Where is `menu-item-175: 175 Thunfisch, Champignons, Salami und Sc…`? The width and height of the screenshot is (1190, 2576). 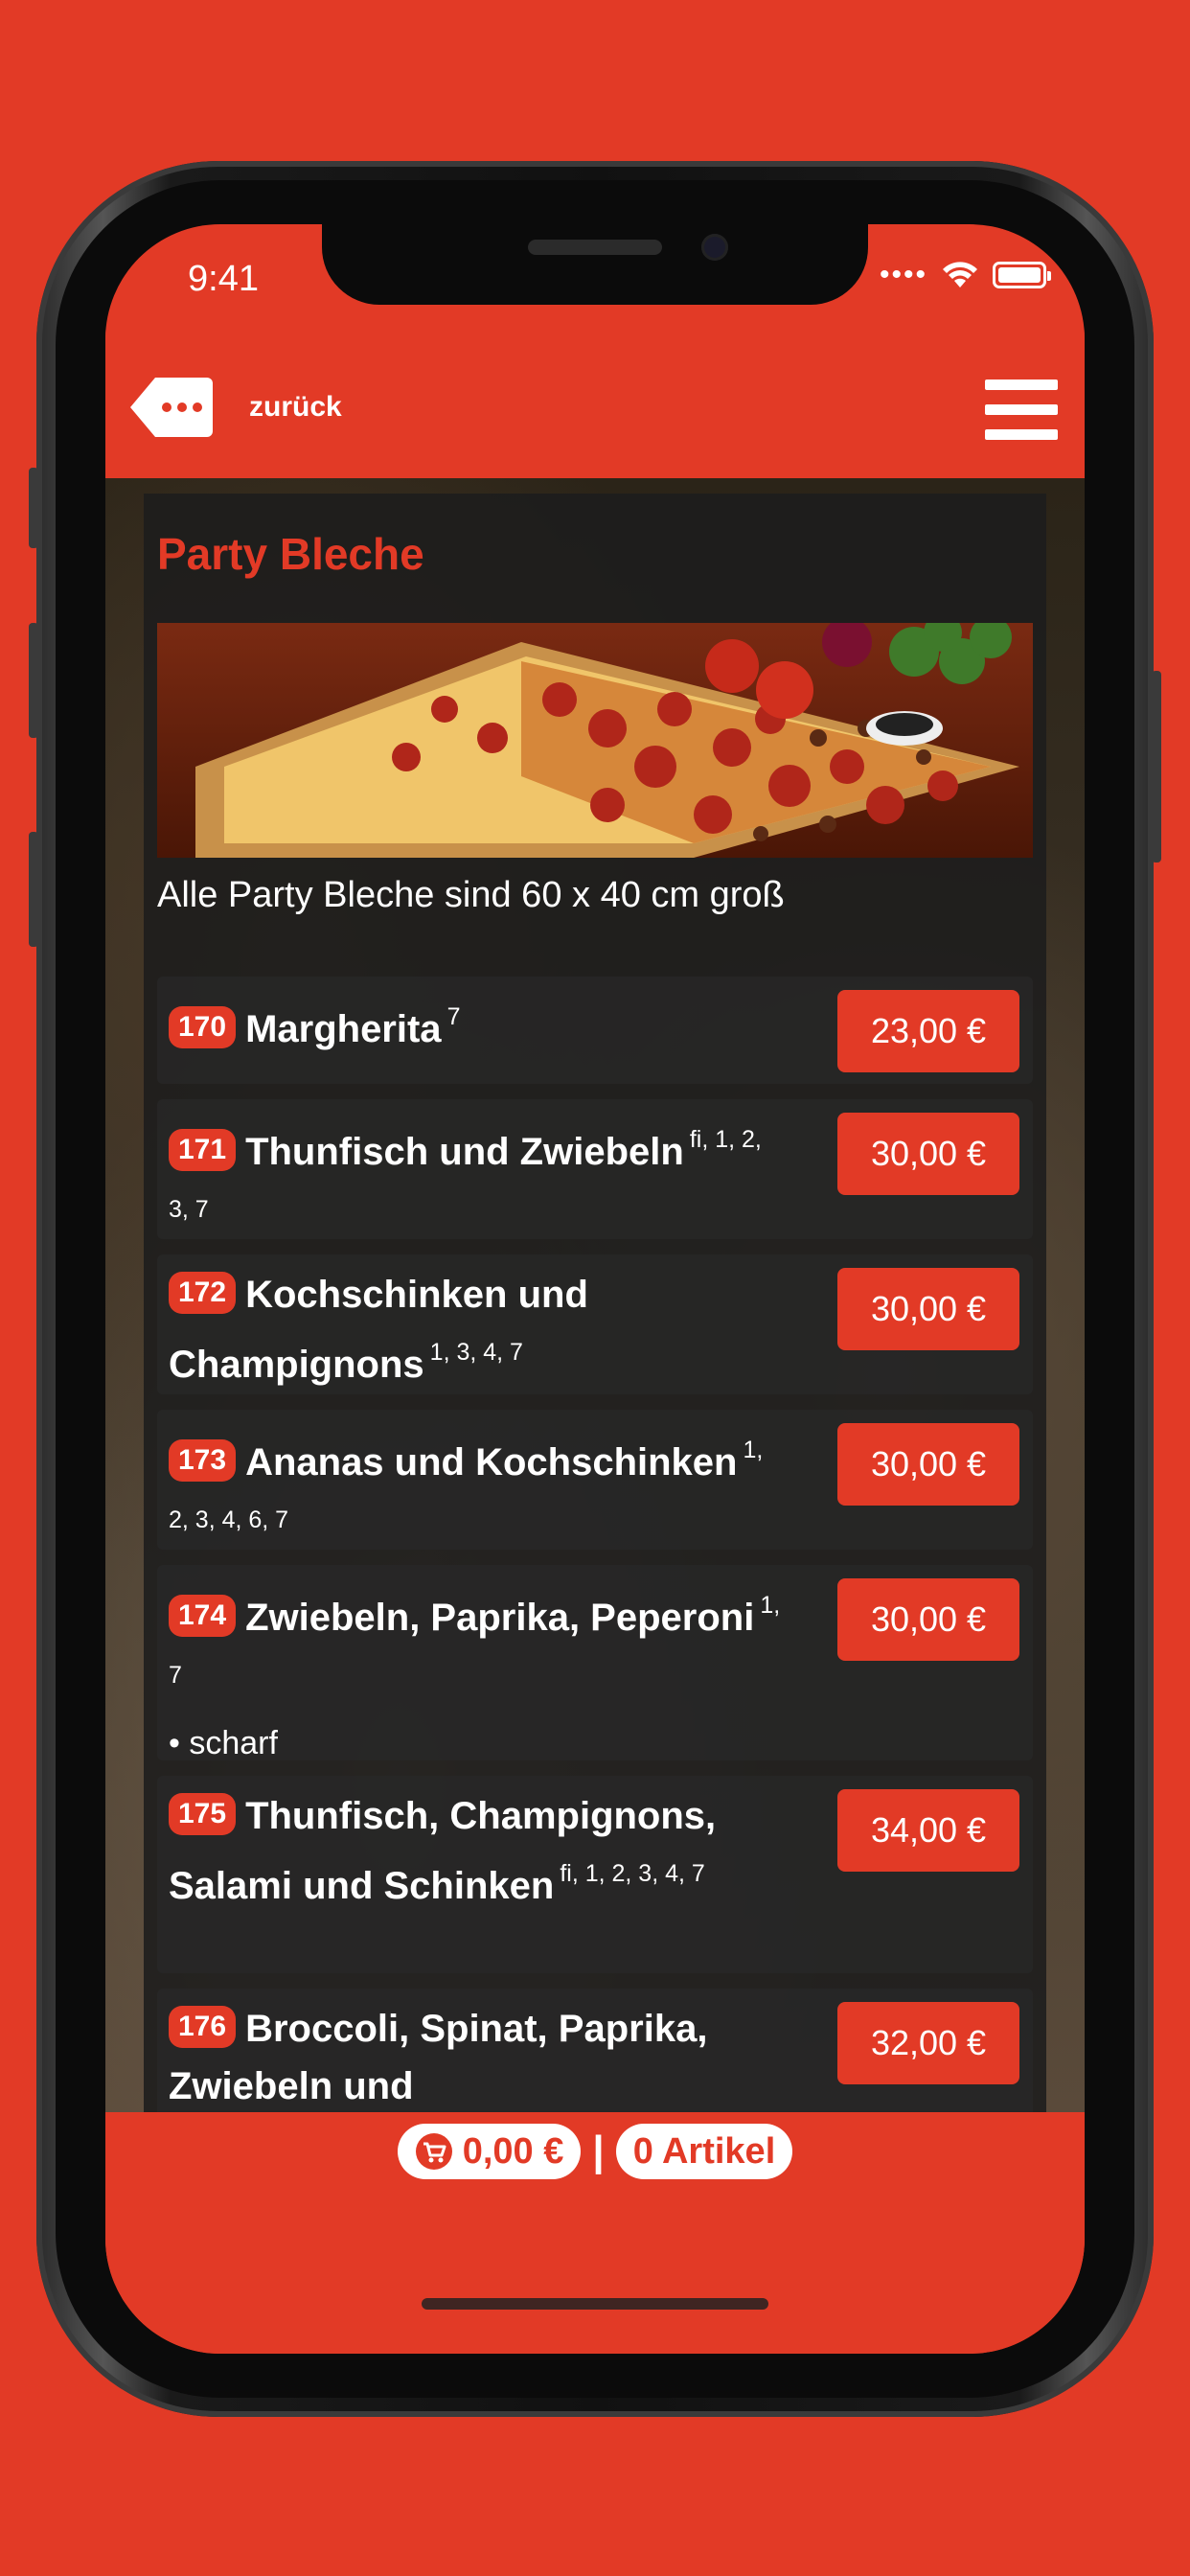 menu-item-175: 175 Thunfisch, Champignons, Salami und Sc… is located at coordinates (595, 1874).